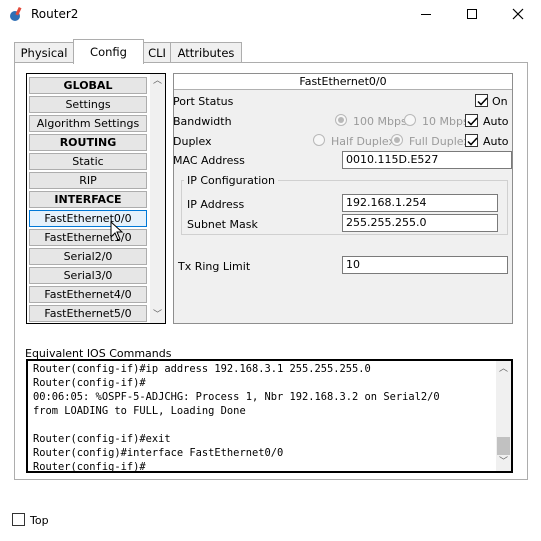 The width and height of the screenshot is (541, 541). I want to click on port-status-checkbox, so click(481, 100).